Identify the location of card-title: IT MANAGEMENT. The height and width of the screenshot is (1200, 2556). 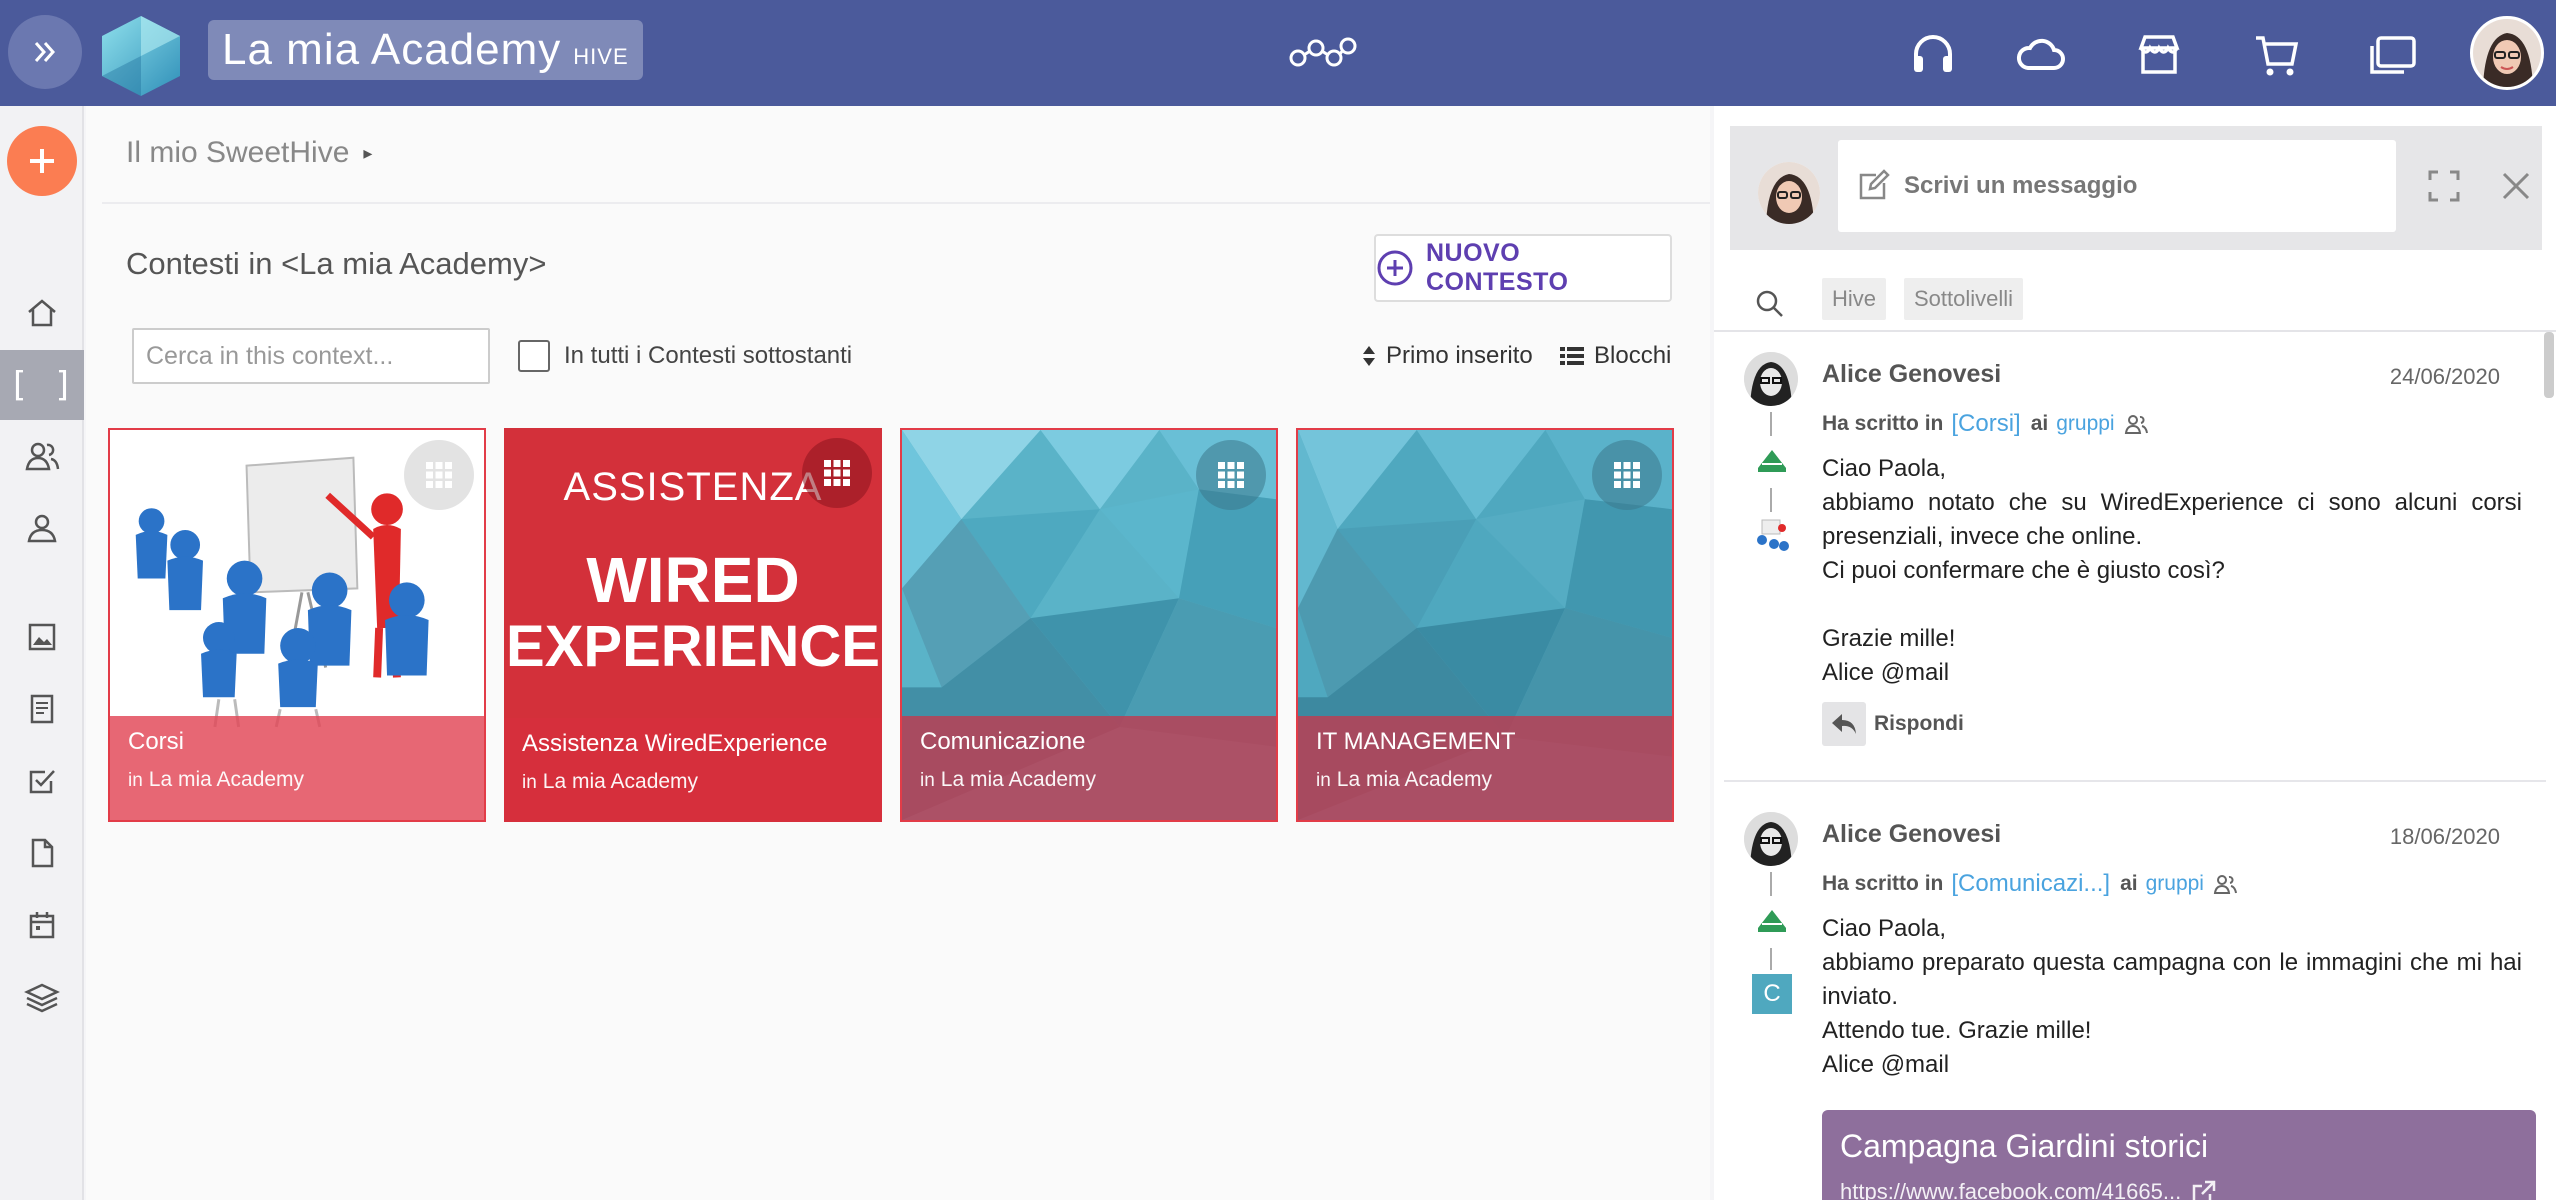
(1416, 741).